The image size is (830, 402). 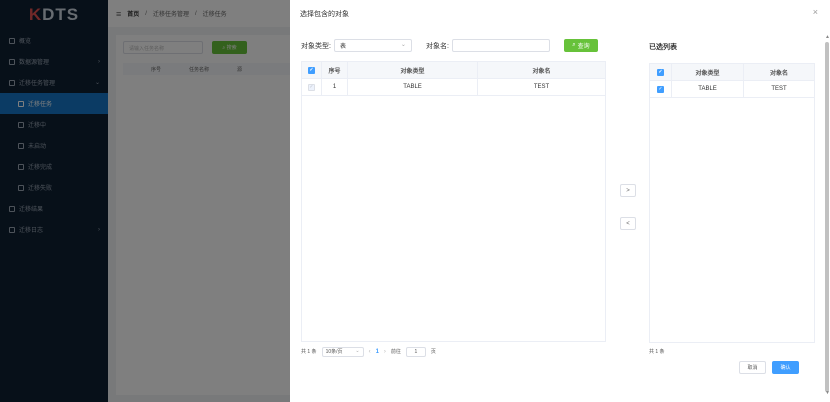 I want to click on page-number: 1, so click(x=377, y=352).